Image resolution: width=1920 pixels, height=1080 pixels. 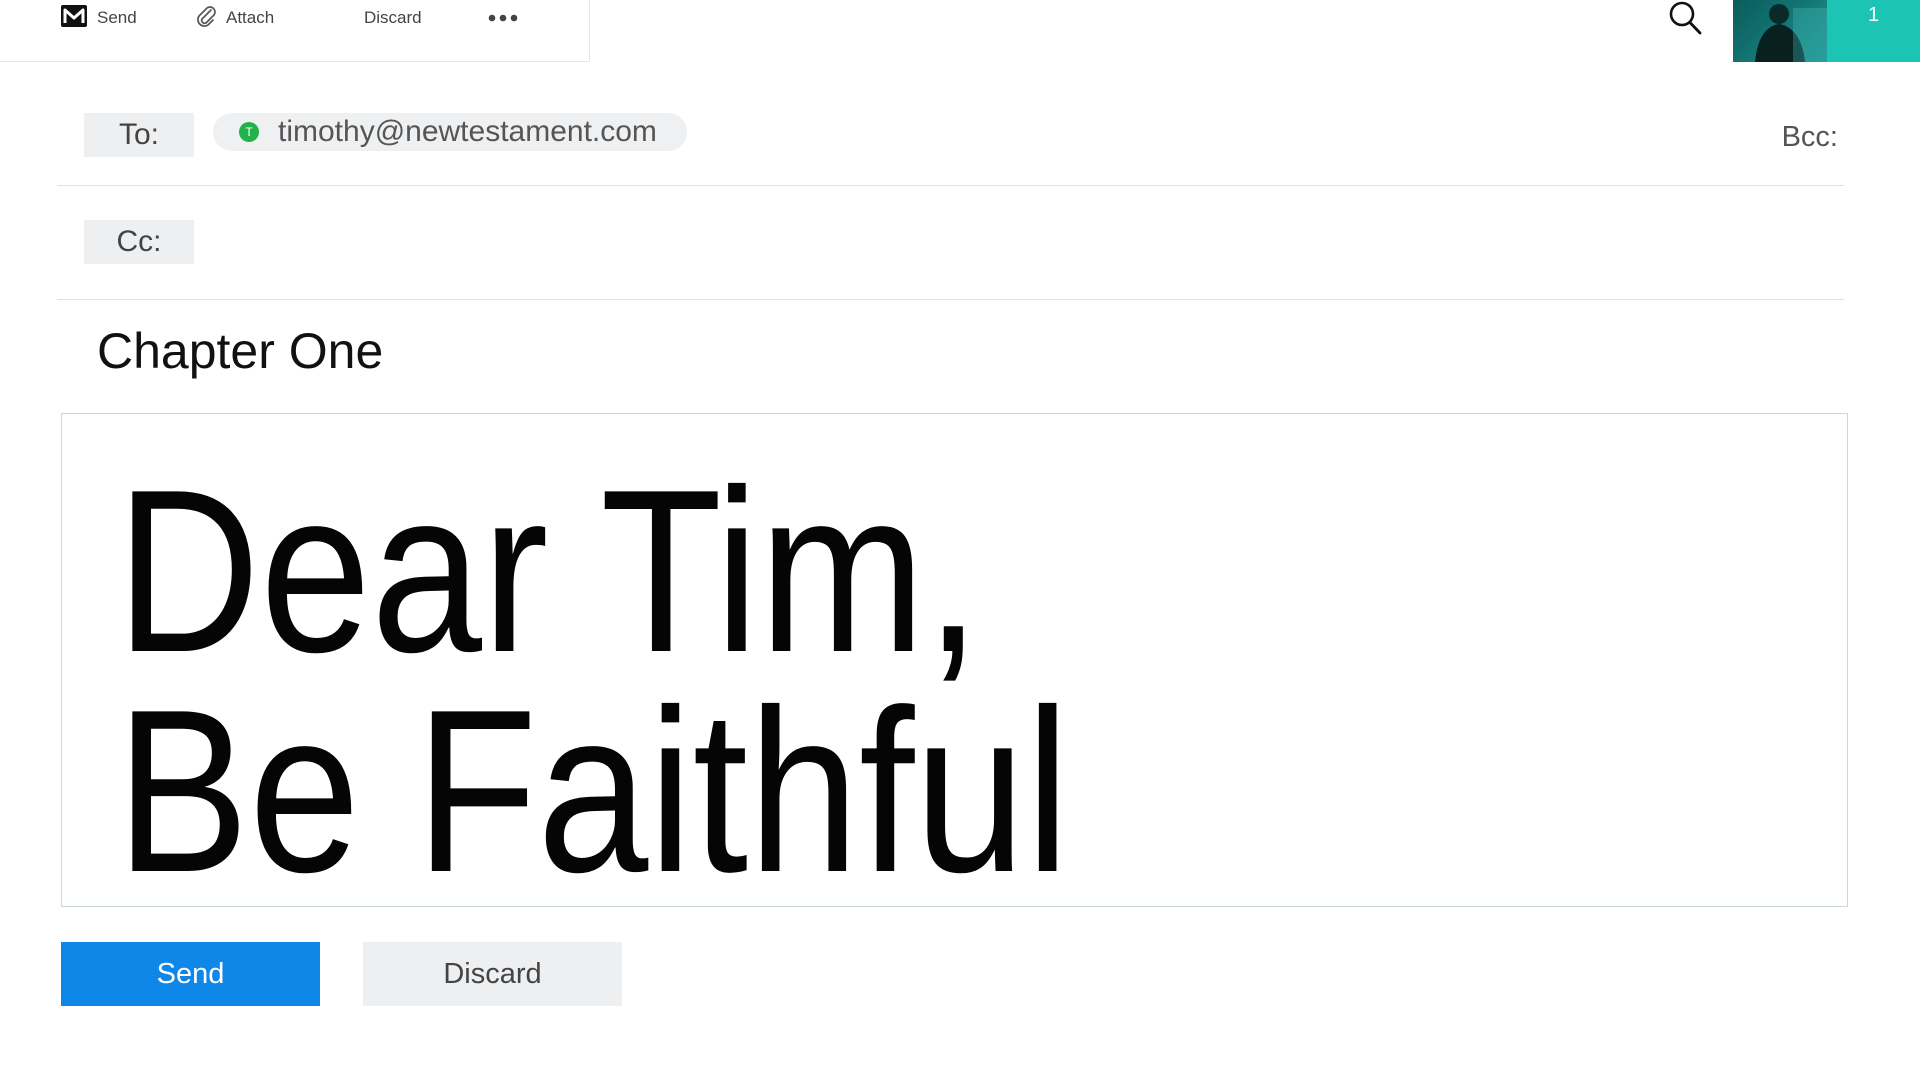 What do you see at coordinates (1810, 137) in the screenshot?
I see `bcc-toggle: Bcc:` at bounding box center [1810, 137].